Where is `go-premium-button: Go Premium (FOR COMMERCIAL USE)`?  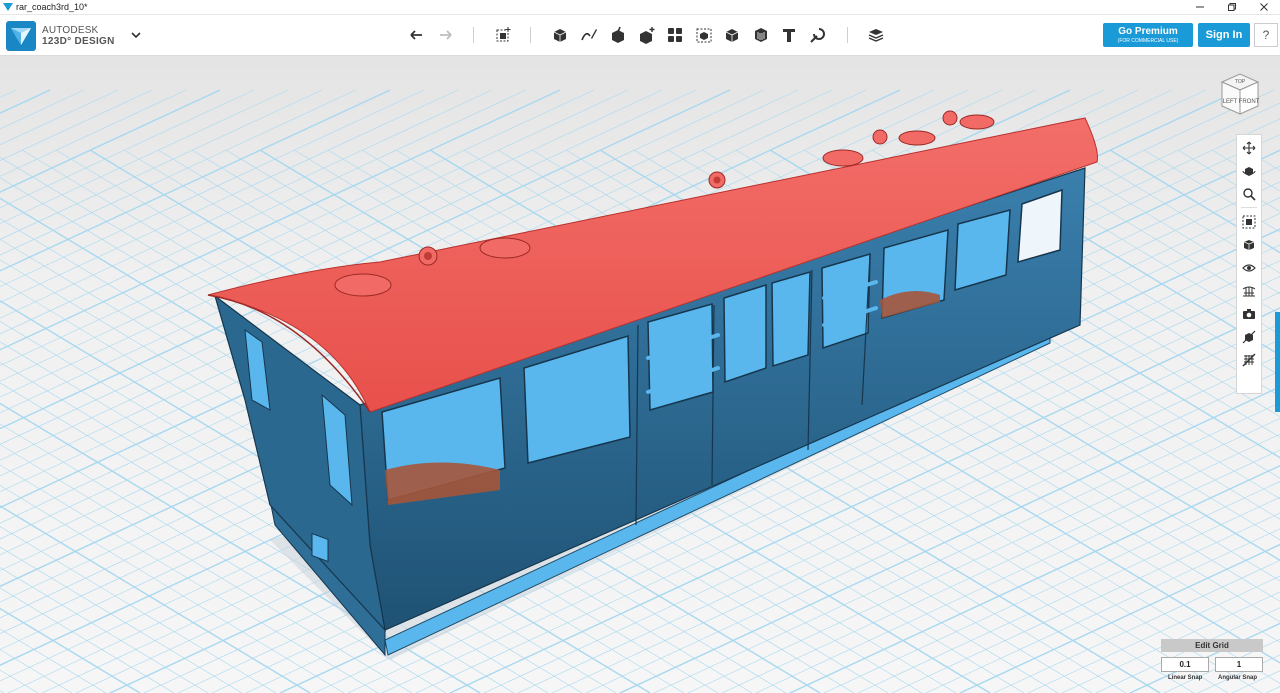 go-premium-button: Go Premium (FOR COMMERCIAL USE) is located at coordinates (1148, 35).